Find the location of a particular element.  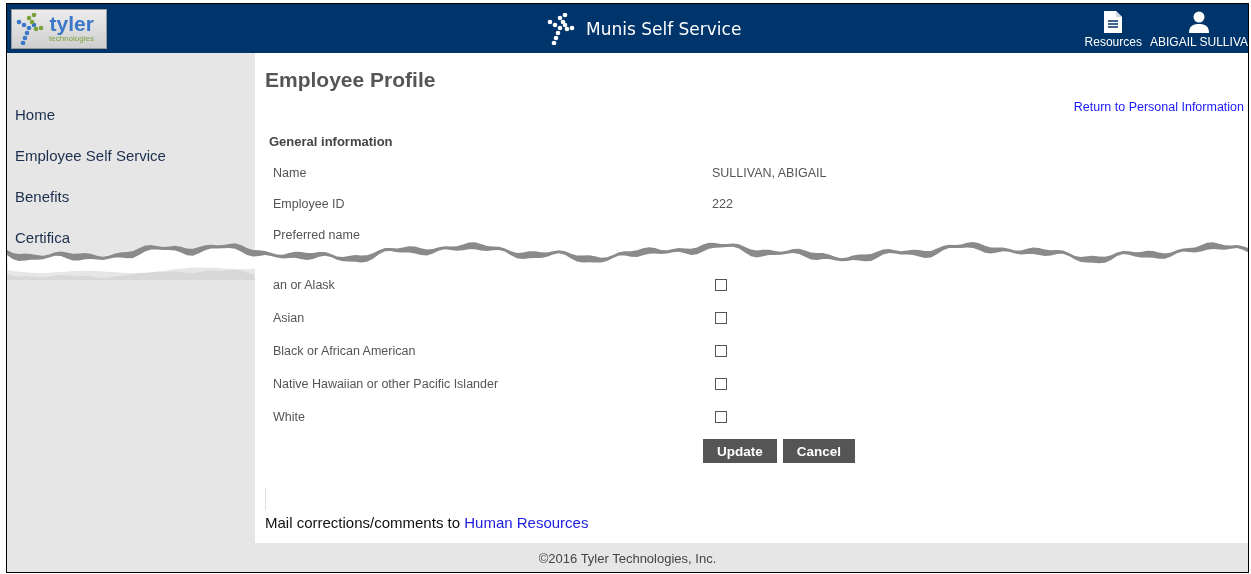

user-menu: ABIGAIL SULLIVA is located at coordinates (1198, 32).